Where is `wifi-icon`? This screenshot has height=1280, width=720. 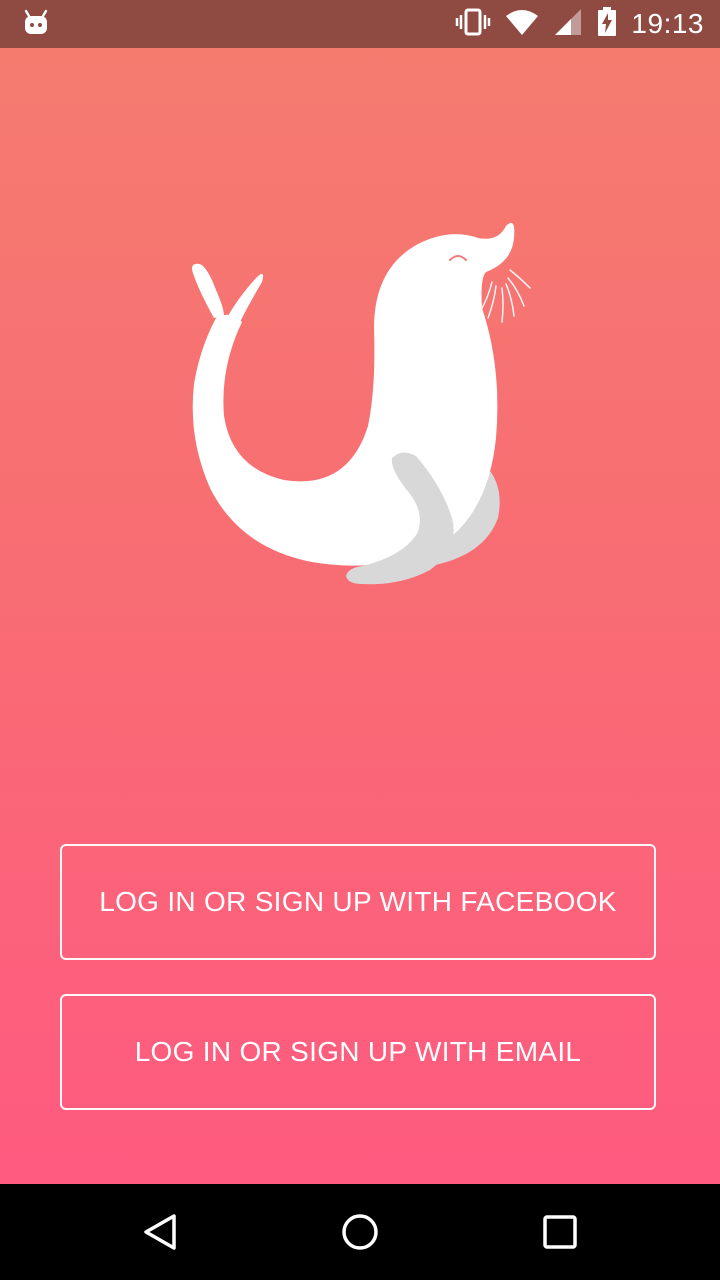
wifi-icon is located at coordinates (522, 24).